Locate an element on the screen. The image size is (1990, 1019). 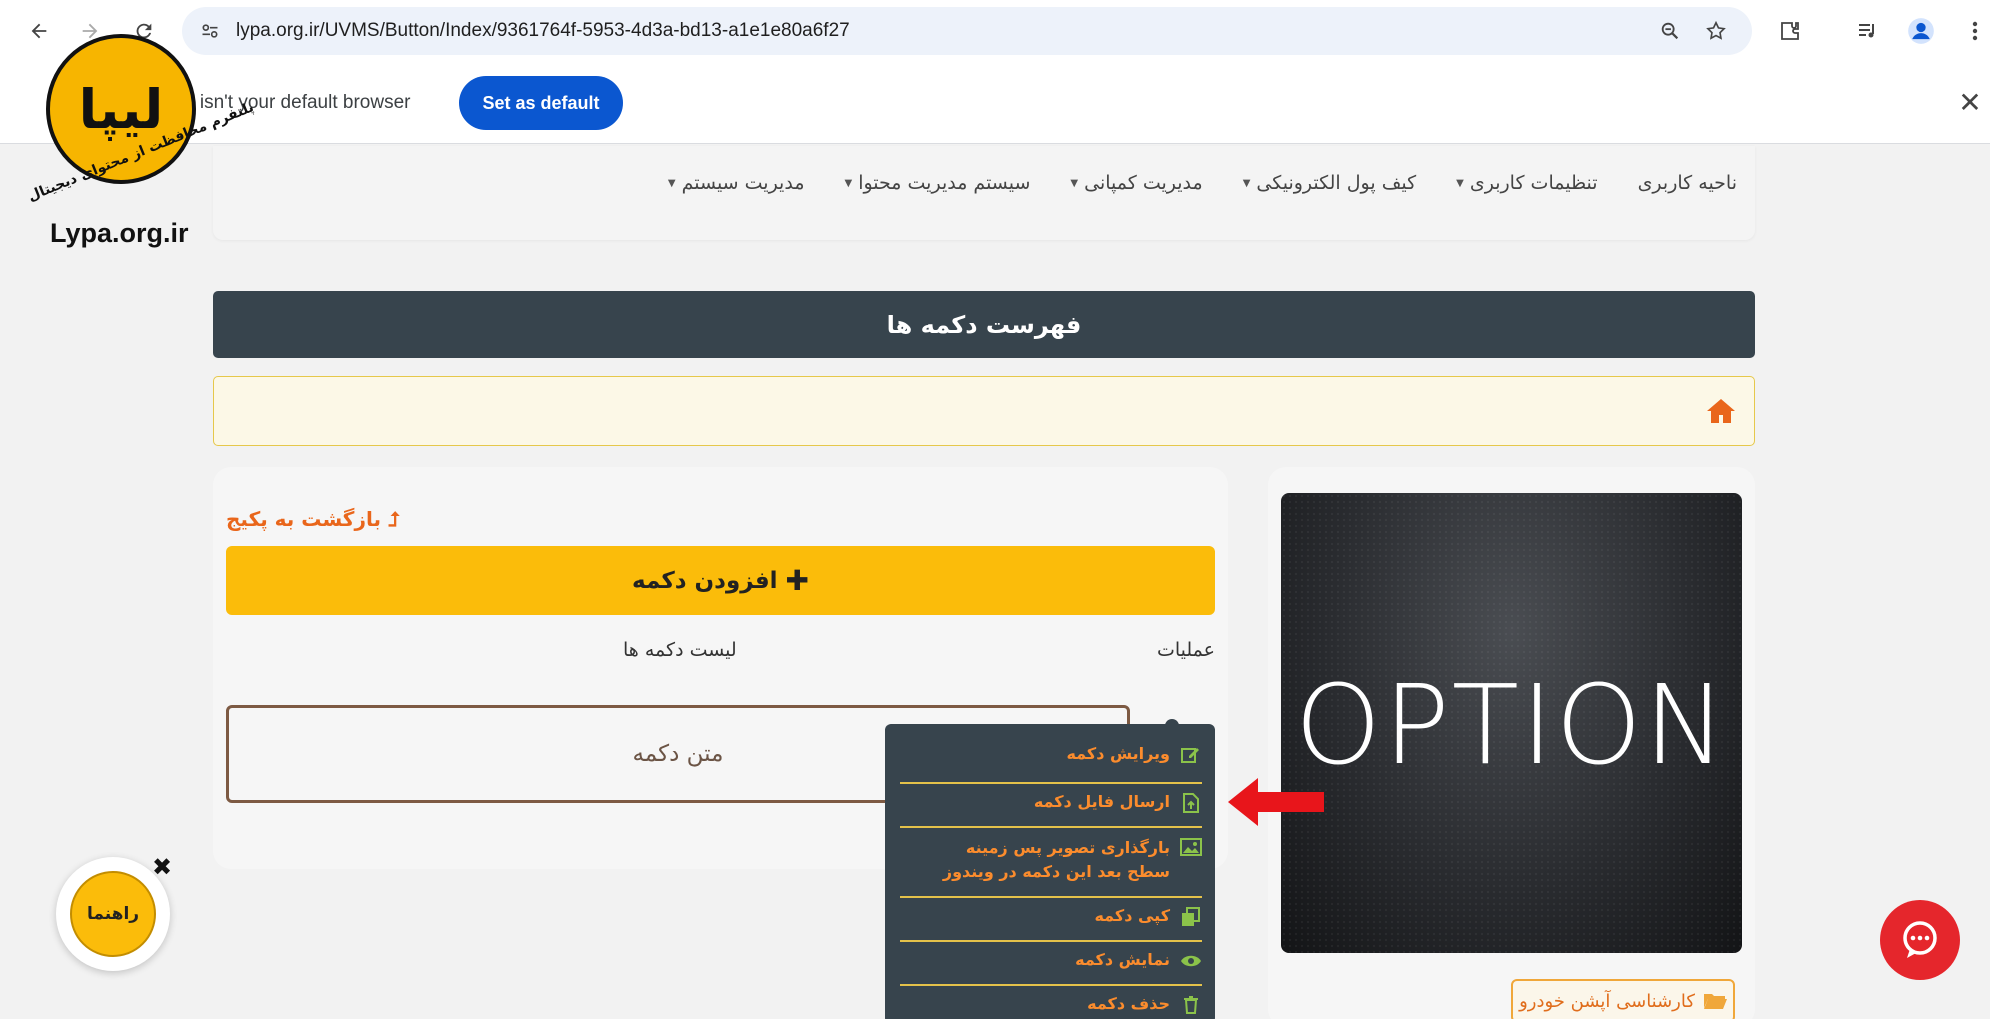
nav-item-cms: سیستم مدیریت محتوا ▼ is located at coordinates (938, 183).